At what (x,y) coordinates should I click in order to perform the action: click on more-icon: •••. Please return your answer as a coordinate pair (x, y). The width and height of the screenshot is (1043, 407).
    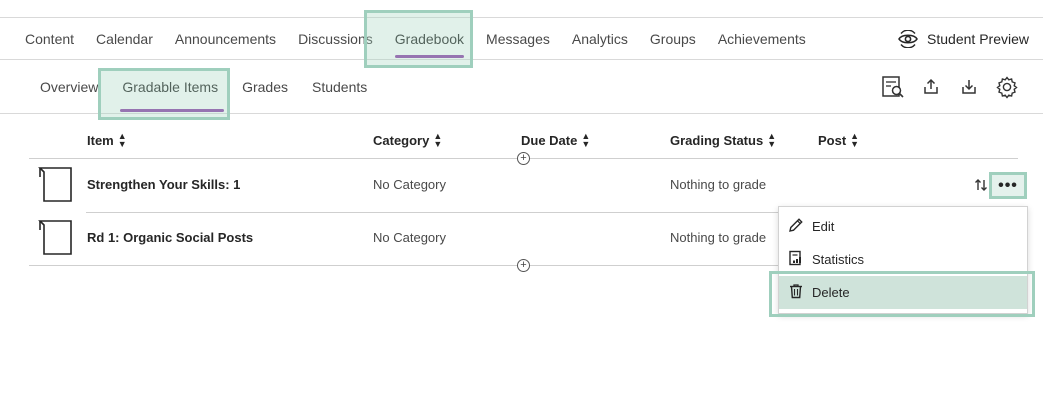
    Looking at the image, I should click on (1008, 185).